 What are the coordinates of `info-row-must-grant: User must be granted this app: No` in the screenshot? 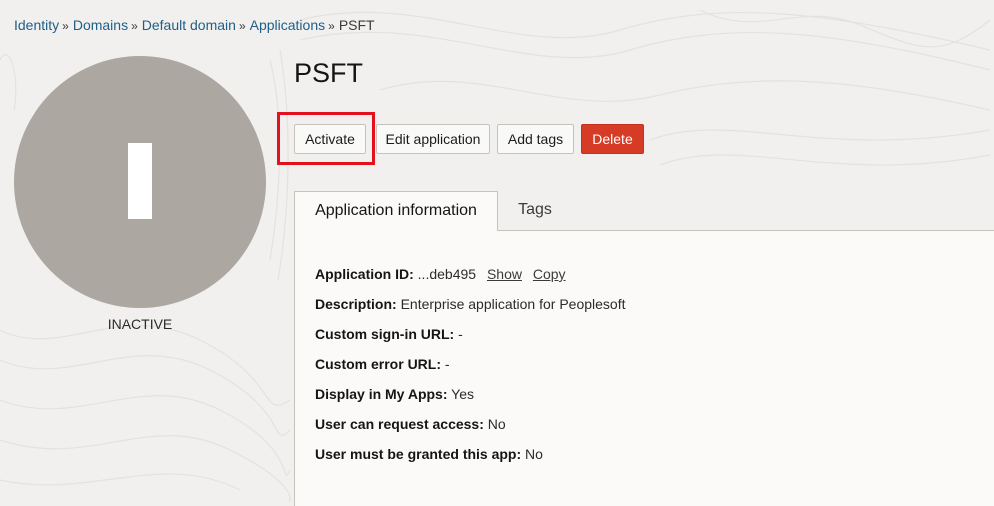 It's located at (429, 454).